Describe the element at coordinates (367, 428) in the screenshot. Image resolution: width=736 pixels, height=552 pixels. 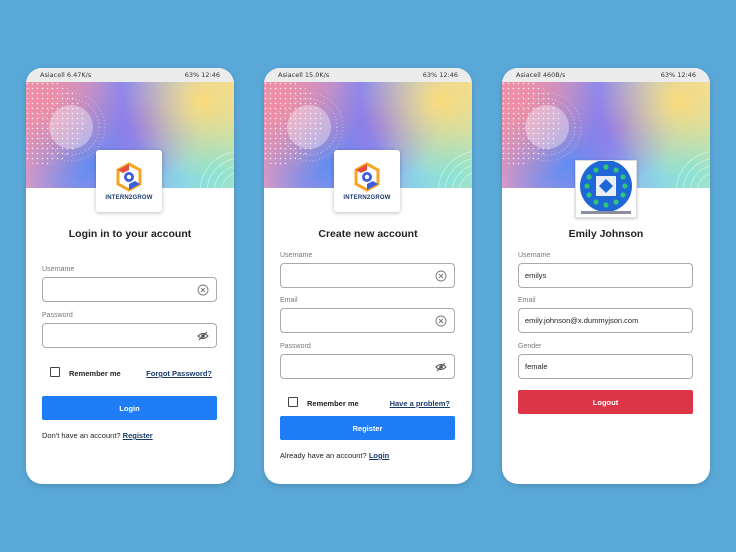
I see `register-button: Register` at that location.